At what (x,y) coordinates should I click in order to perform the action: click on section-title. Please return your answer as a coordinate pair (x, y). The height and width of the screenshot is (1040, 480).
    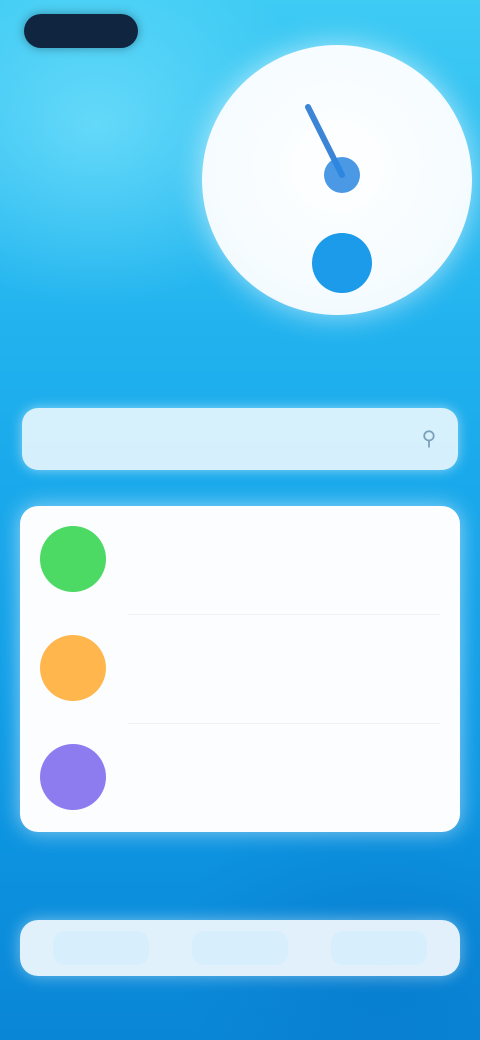
    Looking at the image, I should click on (122, 368).